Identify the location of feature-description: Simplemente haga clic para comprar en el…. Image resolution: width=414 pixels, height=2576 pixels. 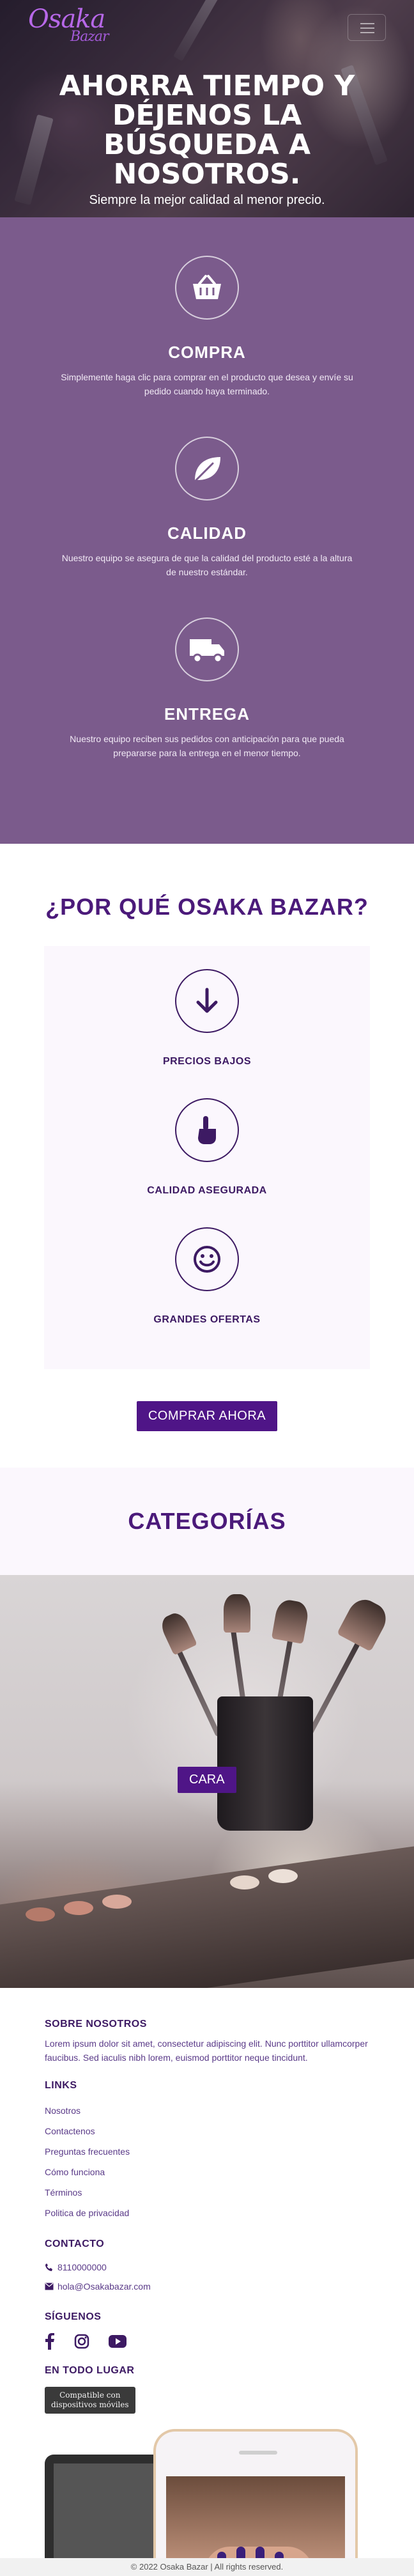
(207, 384).